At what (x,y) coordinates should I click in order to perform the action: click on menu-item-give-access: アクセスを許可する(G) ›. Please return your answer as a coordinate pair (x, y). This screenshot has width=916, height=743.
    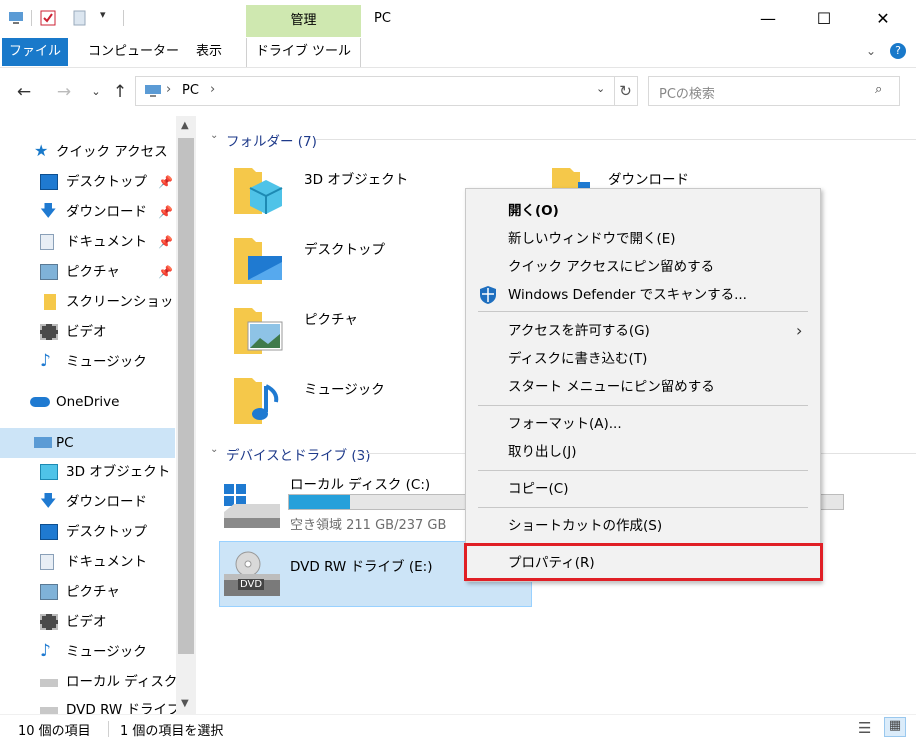
    Looking at the image, I should click on (643, 331).